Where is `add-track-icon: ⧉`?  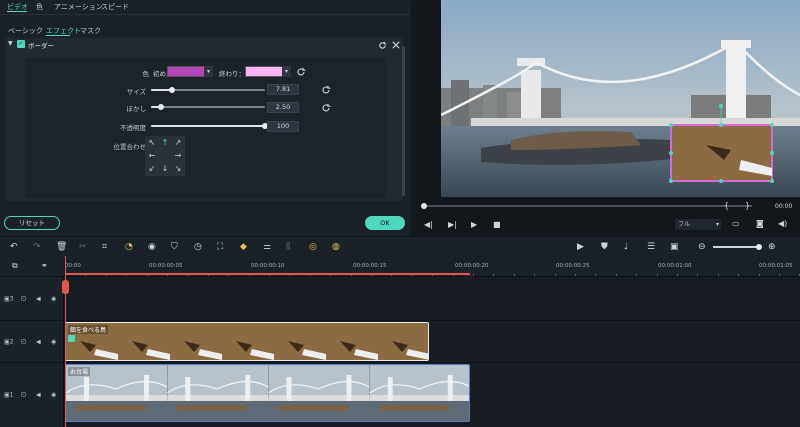
add-track-icon: ⧉ is located at coordinates (15, 266).